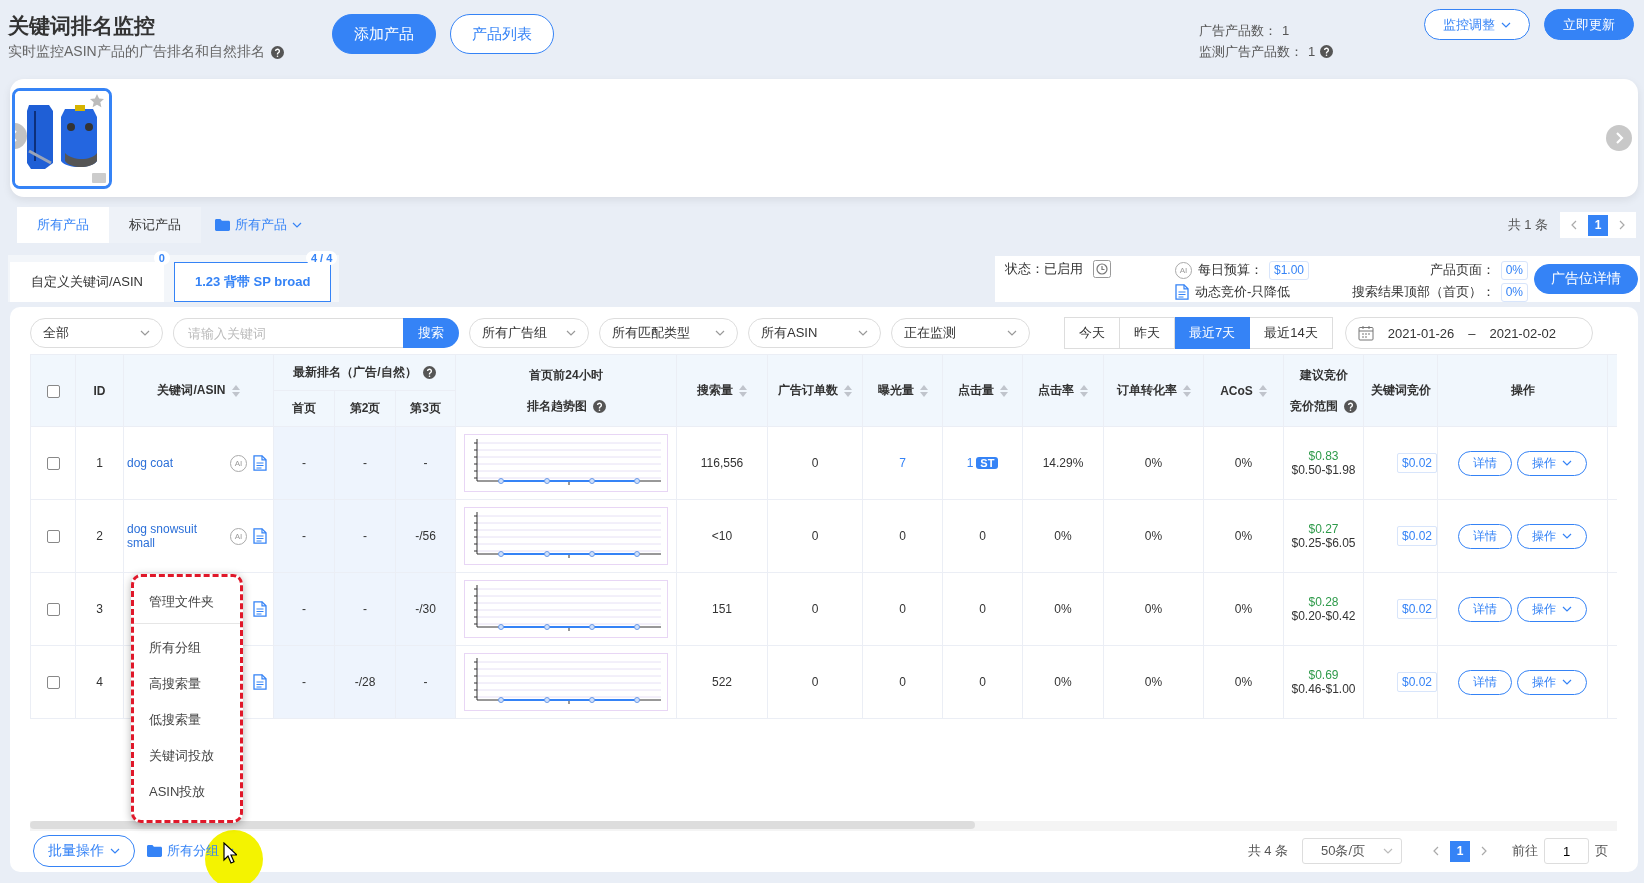 Image resolution: width=1644 pixels, height=883 pixels. I want to click on menu-item: 低搜索量, so click(187, 720).